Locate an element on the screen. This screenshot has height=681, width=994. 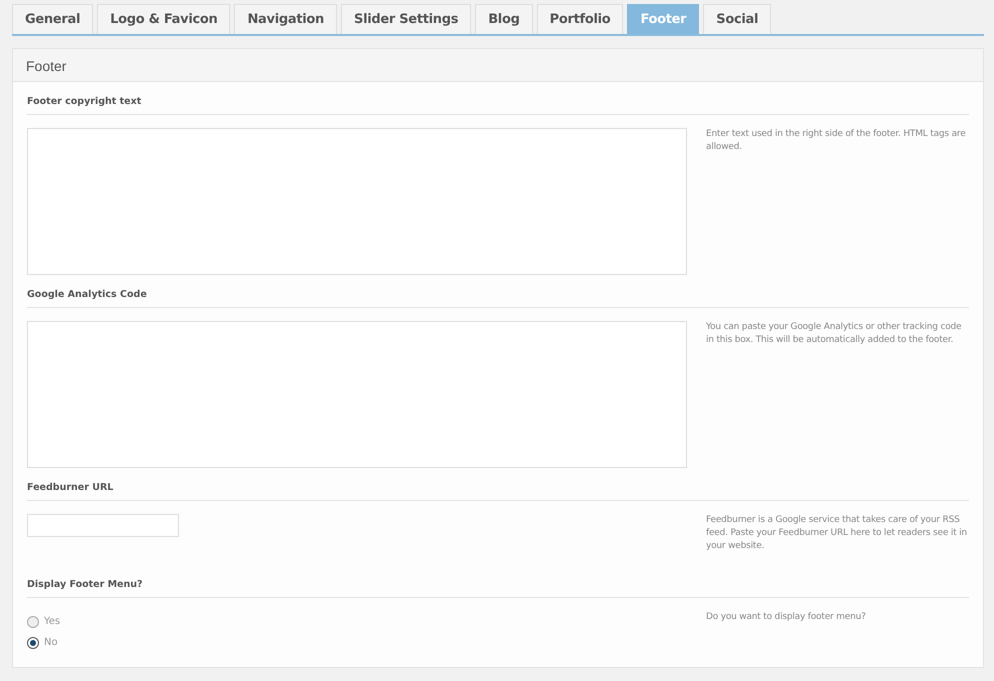
radio-label: Yes is located at coordinates (52, 621).